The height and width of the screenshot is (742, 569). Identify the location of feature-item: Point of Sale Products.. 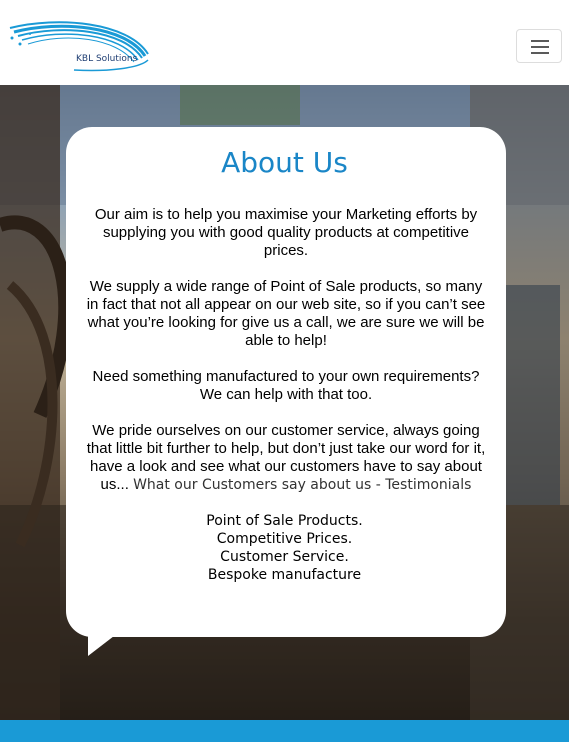
(284, 521).